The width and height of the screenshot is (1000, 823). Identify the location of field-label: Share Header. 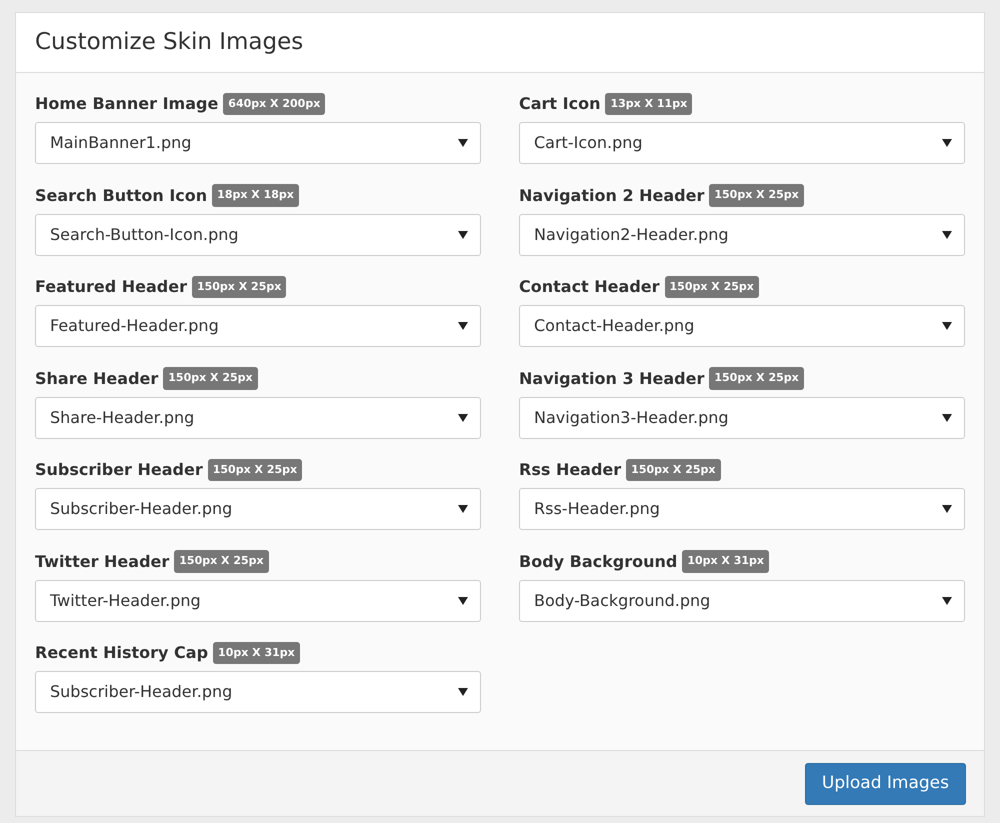
(96, 379).